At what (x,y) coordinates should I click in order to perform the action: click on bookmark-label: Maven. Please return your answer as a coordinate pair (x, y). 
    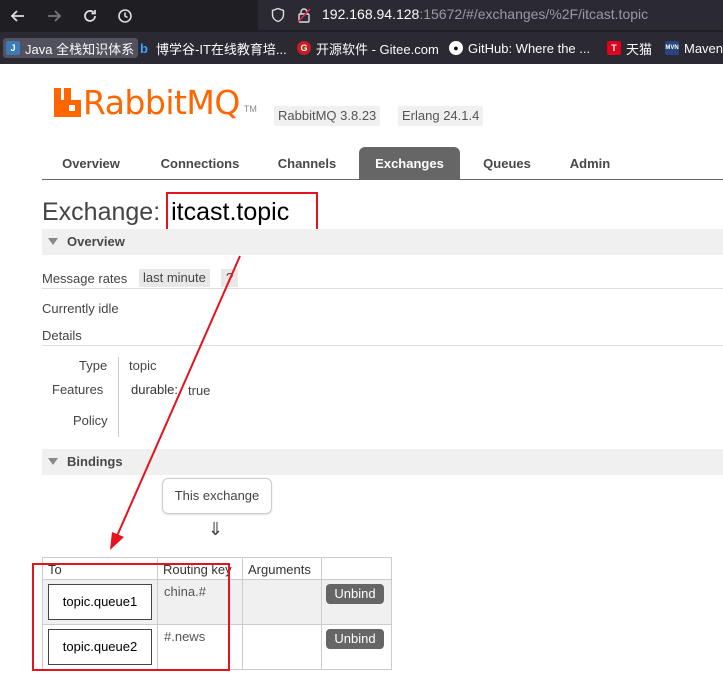
    Looking at the image, I should click on (703, 48).